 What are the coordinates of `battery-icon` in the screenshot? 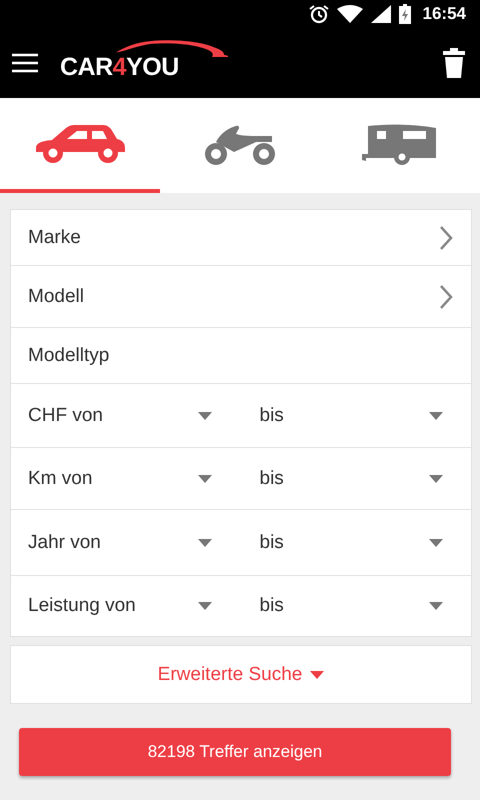 It's located at (404, 14).